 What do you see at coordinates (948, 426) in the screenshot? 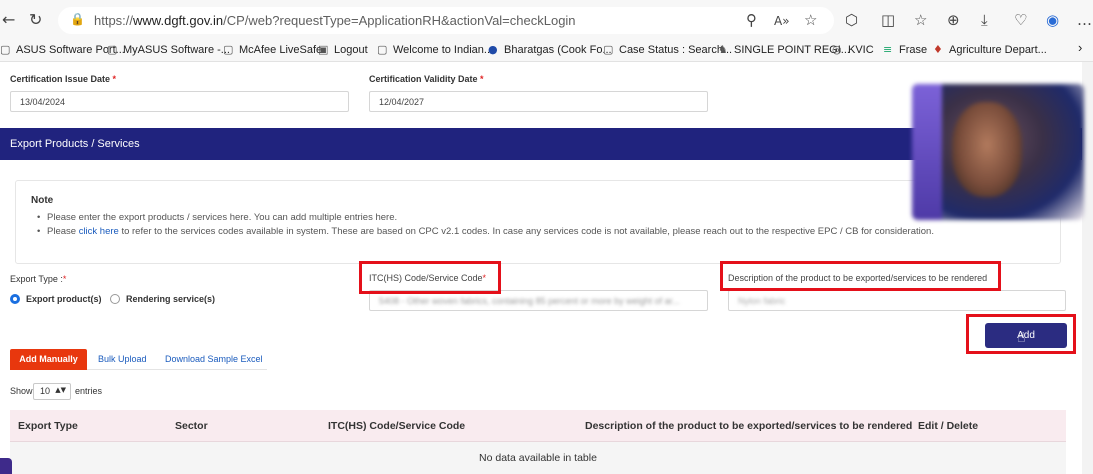
I see `column-header: Edit / Delete` at bounding box center [948, 426].